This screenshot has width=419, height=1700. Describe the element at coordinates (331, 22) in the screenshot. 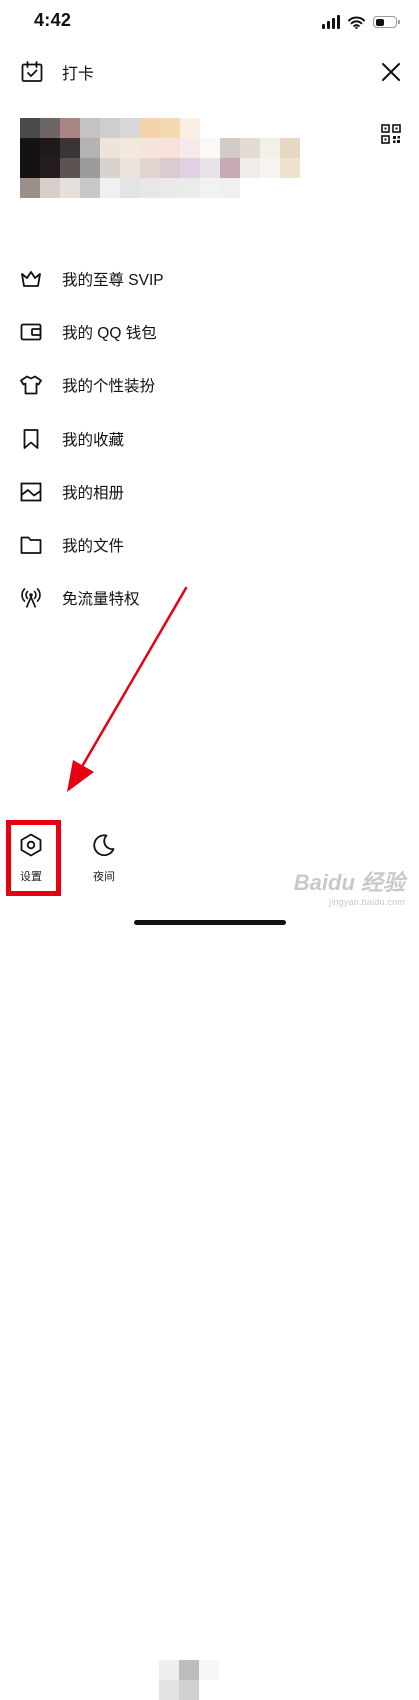

I see `cellular-signal-icon` at that location.